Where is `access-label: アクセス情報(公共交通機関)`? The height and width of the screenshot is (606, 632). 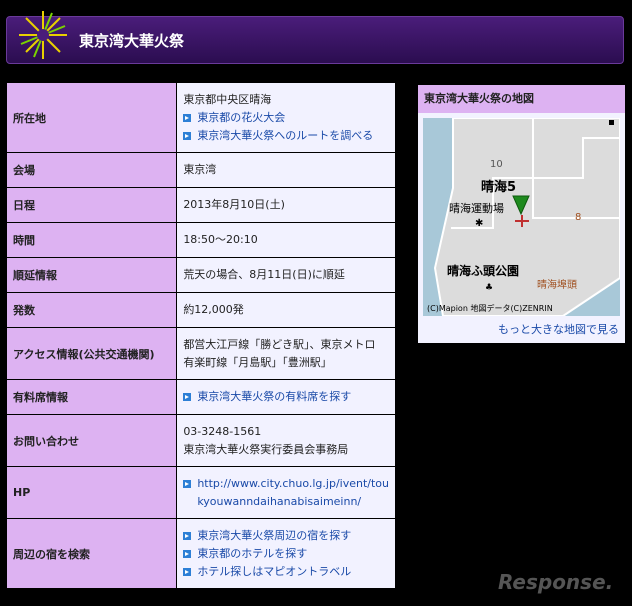 access-label: アクセス情報(公共交通機関) is located at coordinates (91, 353).